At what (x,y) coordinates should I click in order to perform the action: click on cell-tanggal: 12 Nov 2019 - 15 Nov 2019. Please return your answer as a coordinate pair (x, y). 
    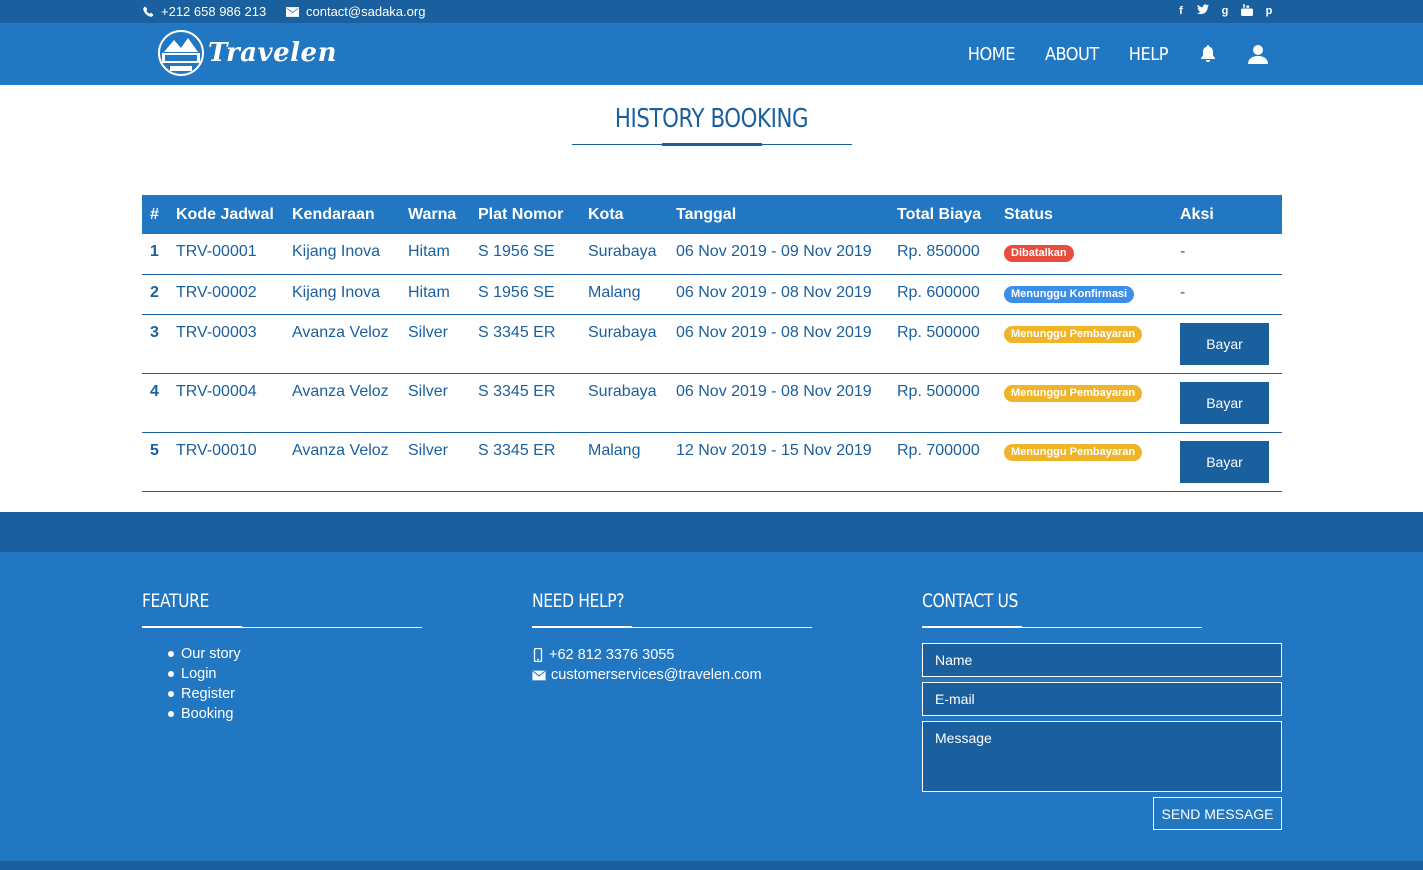
    Looking at the image, I should click on (774, 450).